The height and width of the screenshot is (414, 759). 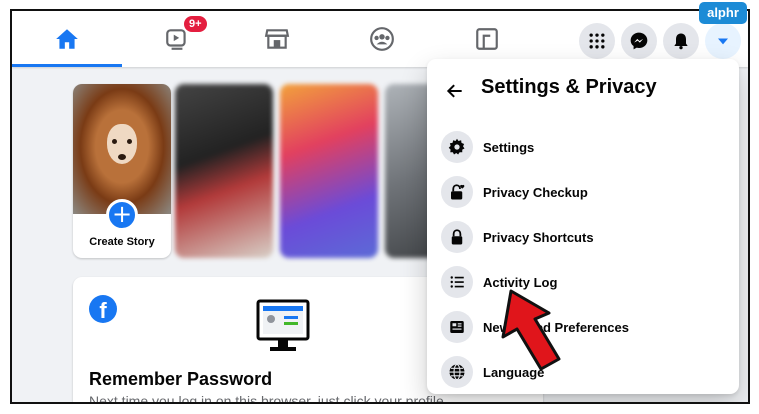 I want to click on watermark-logo: alphr, so click(x=723, y=13).